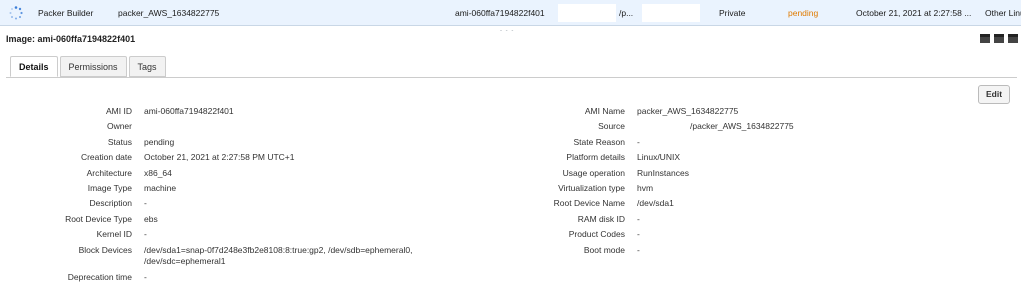 The height and width of the screenshot is (306, 1021). What do you see at coordinates (663, 172) in the screenshot?
I see `detail-value: RunInstances` at bounding box center [663, 172].